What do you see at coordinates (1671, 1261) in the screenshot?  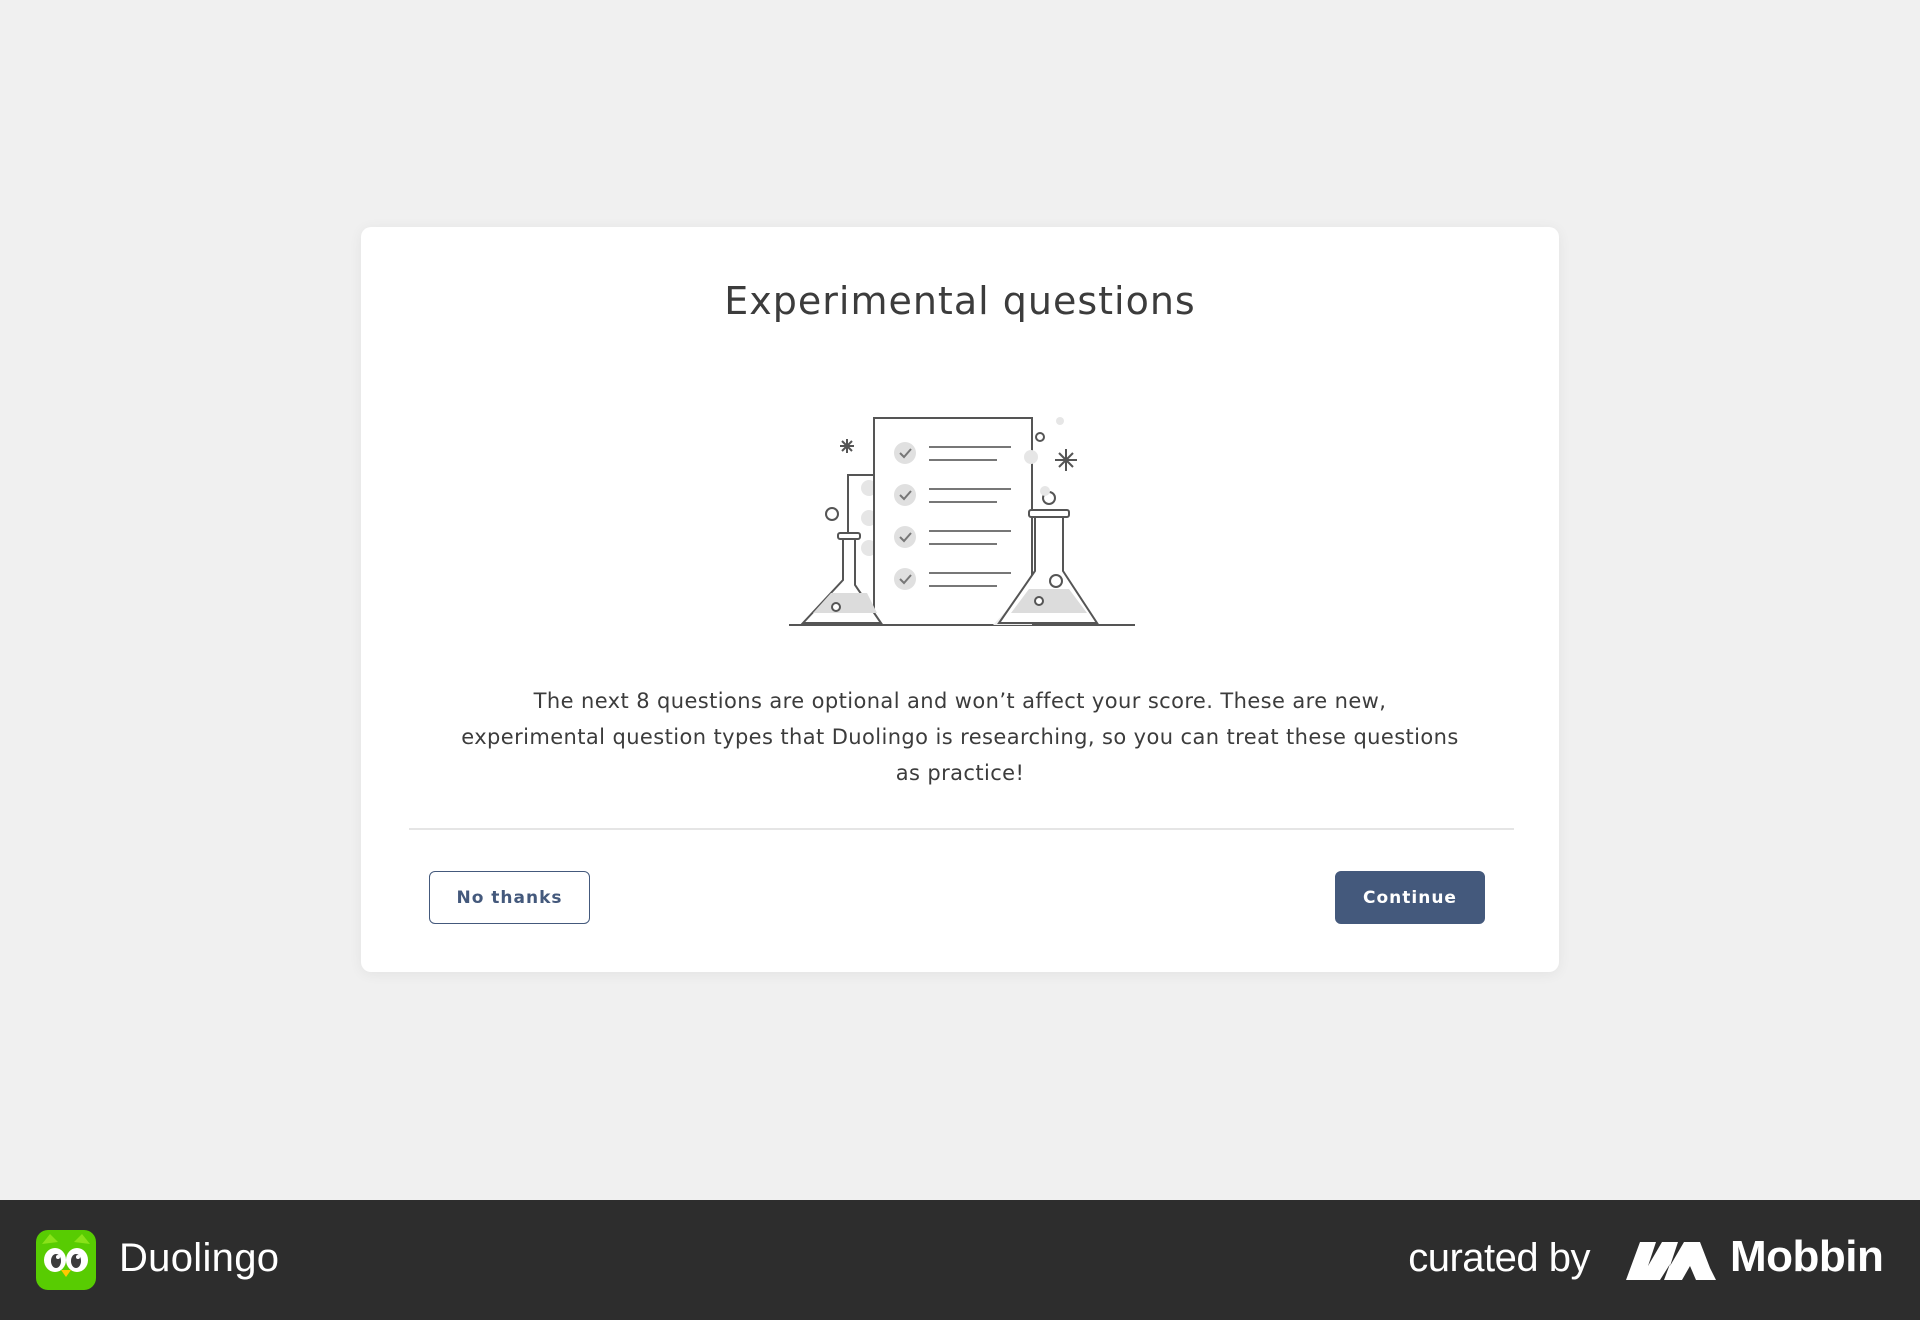 I see `mobbin-logo-icon` at bounding box center [1671, 1261].